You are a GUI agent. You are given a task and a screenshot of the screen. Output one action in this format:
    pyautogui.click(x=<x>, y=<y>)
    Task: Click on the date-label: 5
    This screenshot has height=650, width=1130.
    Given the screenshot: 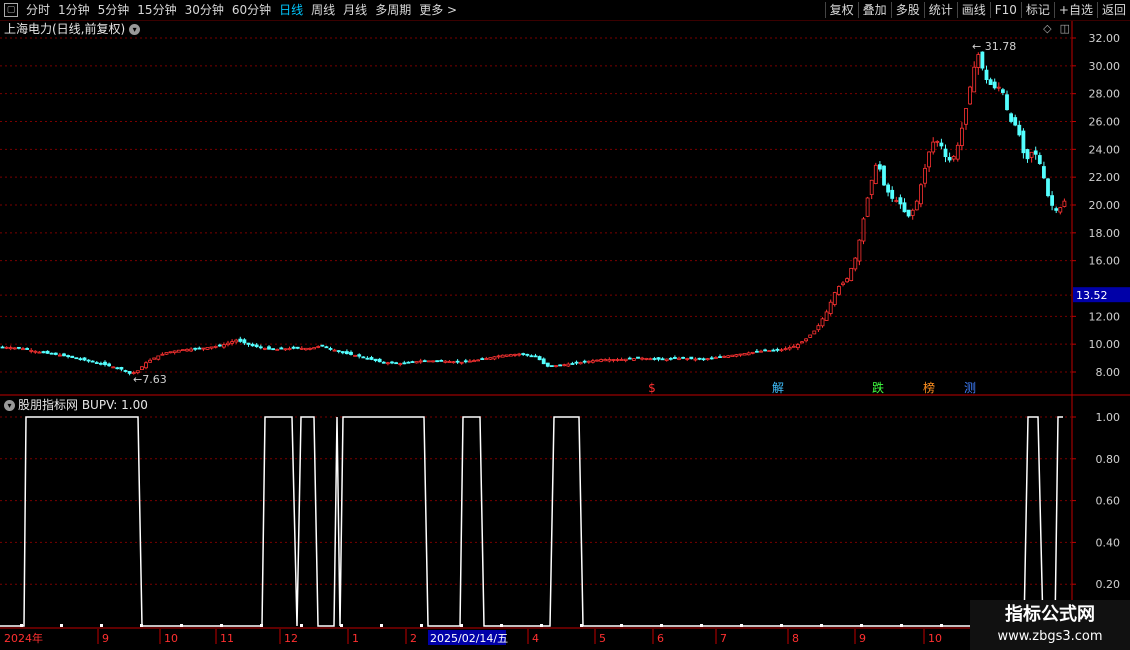 What is the action you would take?
    pyautogui.click(x=602, y=638)
    